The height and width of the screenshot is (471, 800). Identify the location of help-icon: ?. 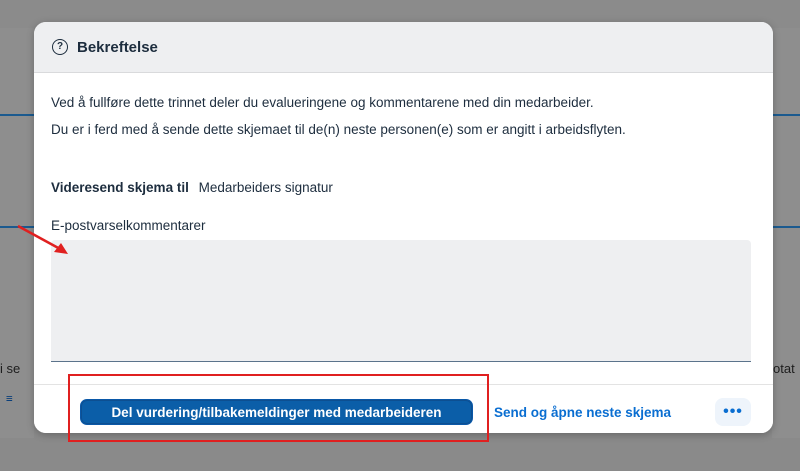
(60, 47).